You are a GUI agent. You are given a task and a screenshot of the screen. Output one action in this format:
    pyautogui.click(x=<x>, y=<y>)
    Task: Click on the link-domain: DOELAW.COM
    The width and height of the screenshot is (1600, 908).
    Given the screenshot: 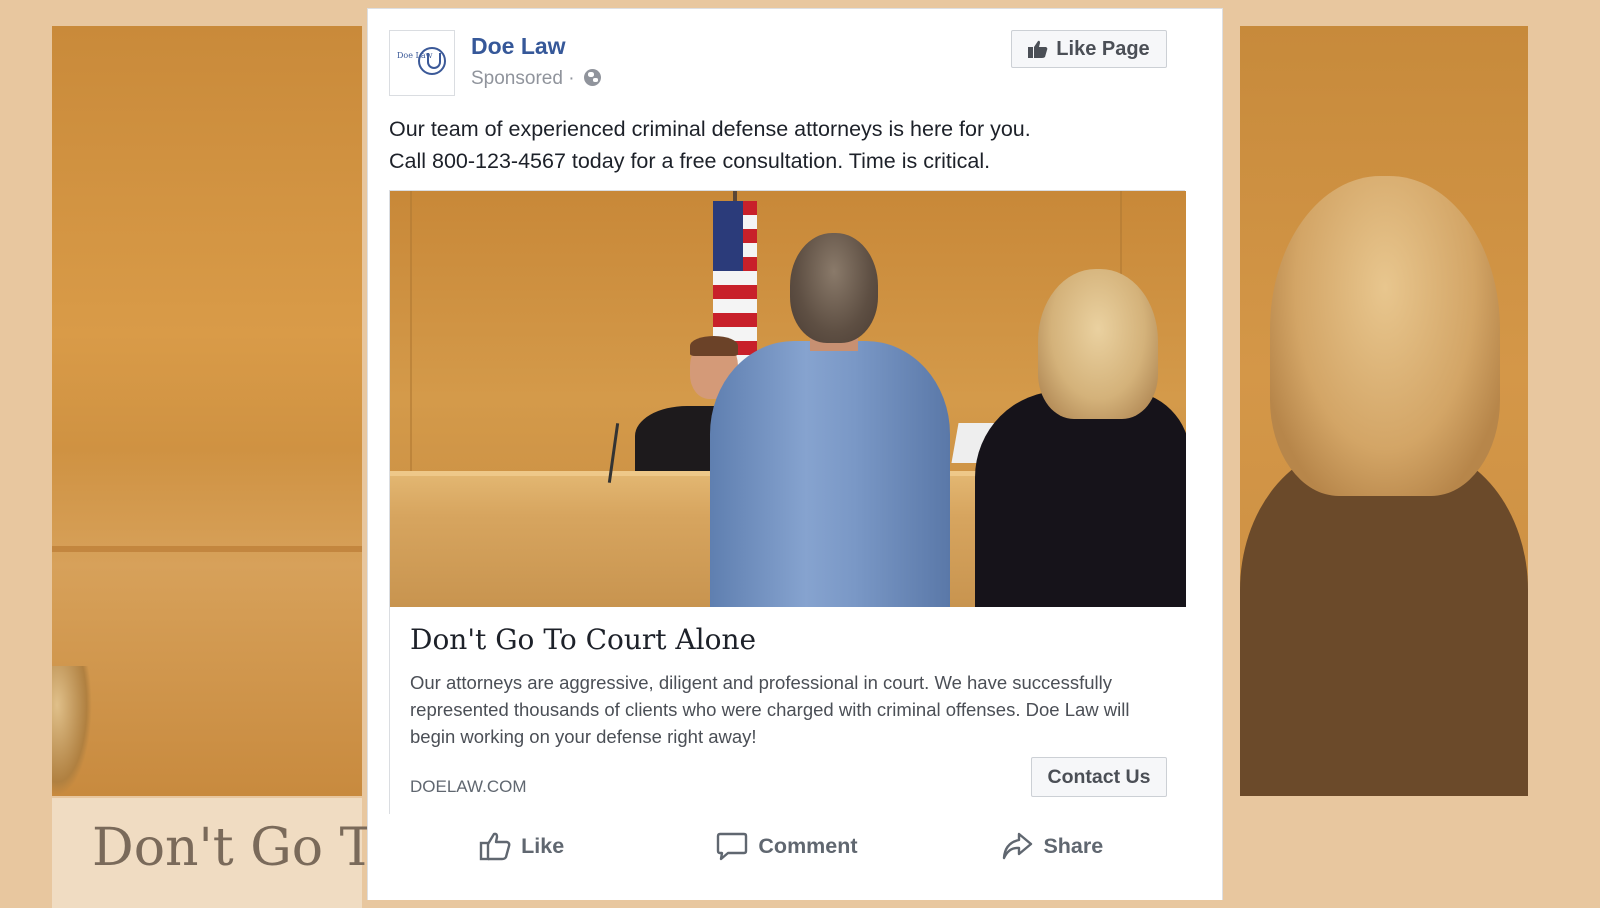 What is the action you would take?
    pyautogui.click(x=468, y=786)
    